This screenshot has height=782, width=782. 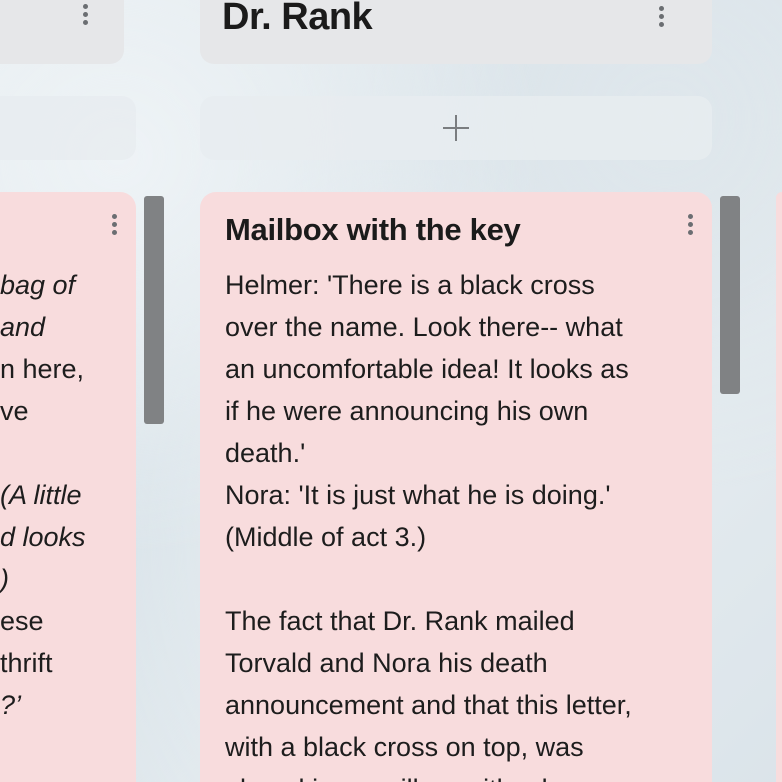 I want to click on left-card-line: d looks, so click(x=43, y=537).